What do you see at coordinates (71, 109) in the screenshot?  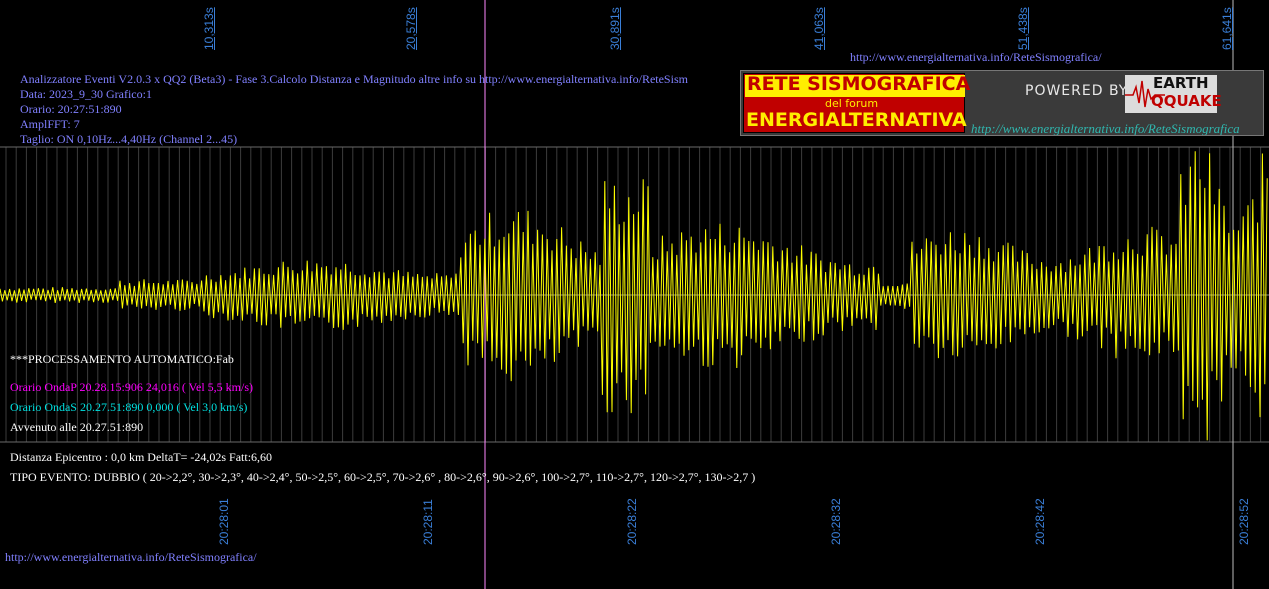 I see `orario-line: Orario: 20:27:51:890` at bounding box center [71, 109].